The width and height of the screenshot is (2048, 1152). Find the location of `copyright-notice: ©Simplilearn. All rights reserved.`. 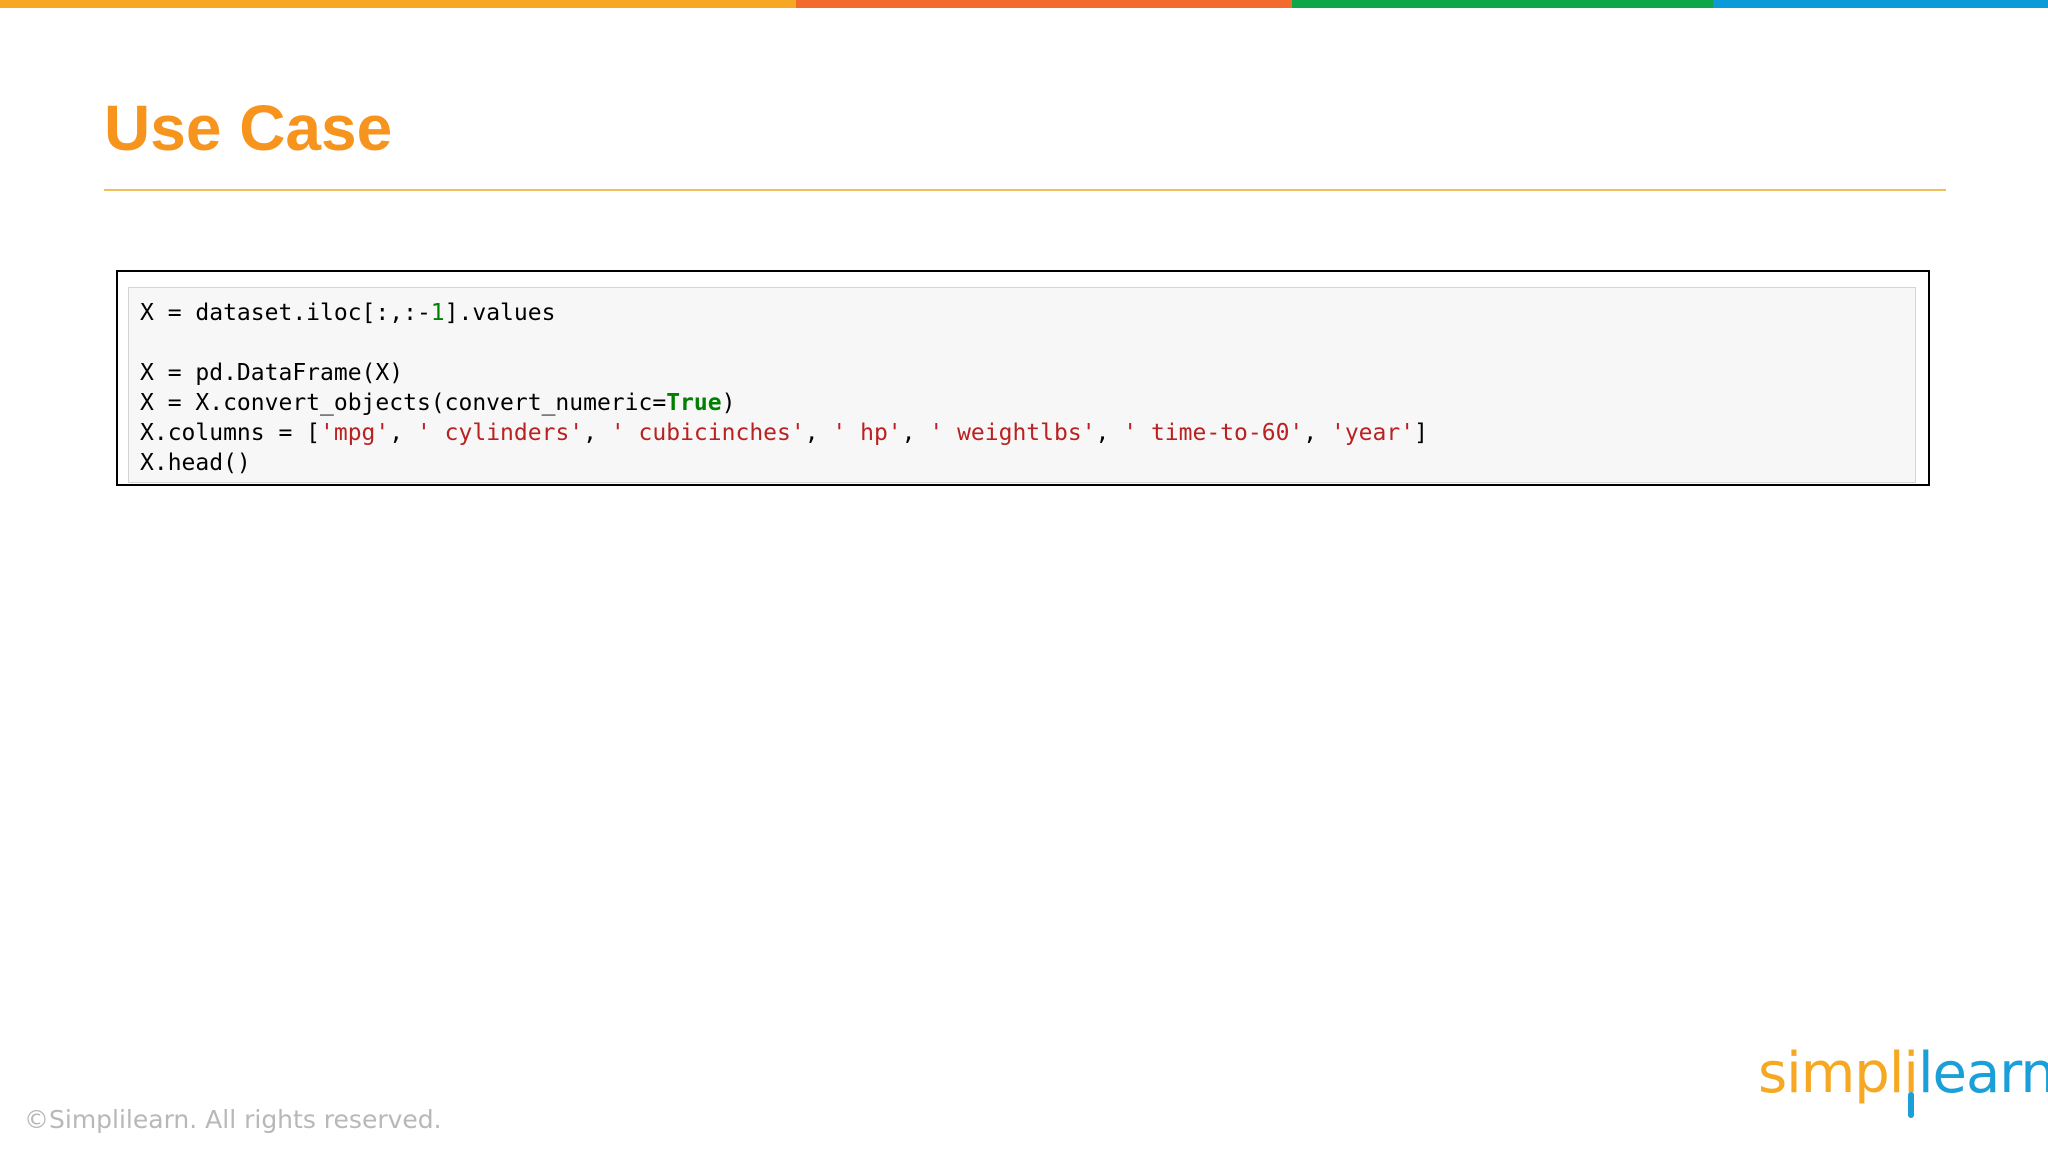

copyright-notice: ©Simplilearn. All rights reserved. is located at coordinates (233, 1119).